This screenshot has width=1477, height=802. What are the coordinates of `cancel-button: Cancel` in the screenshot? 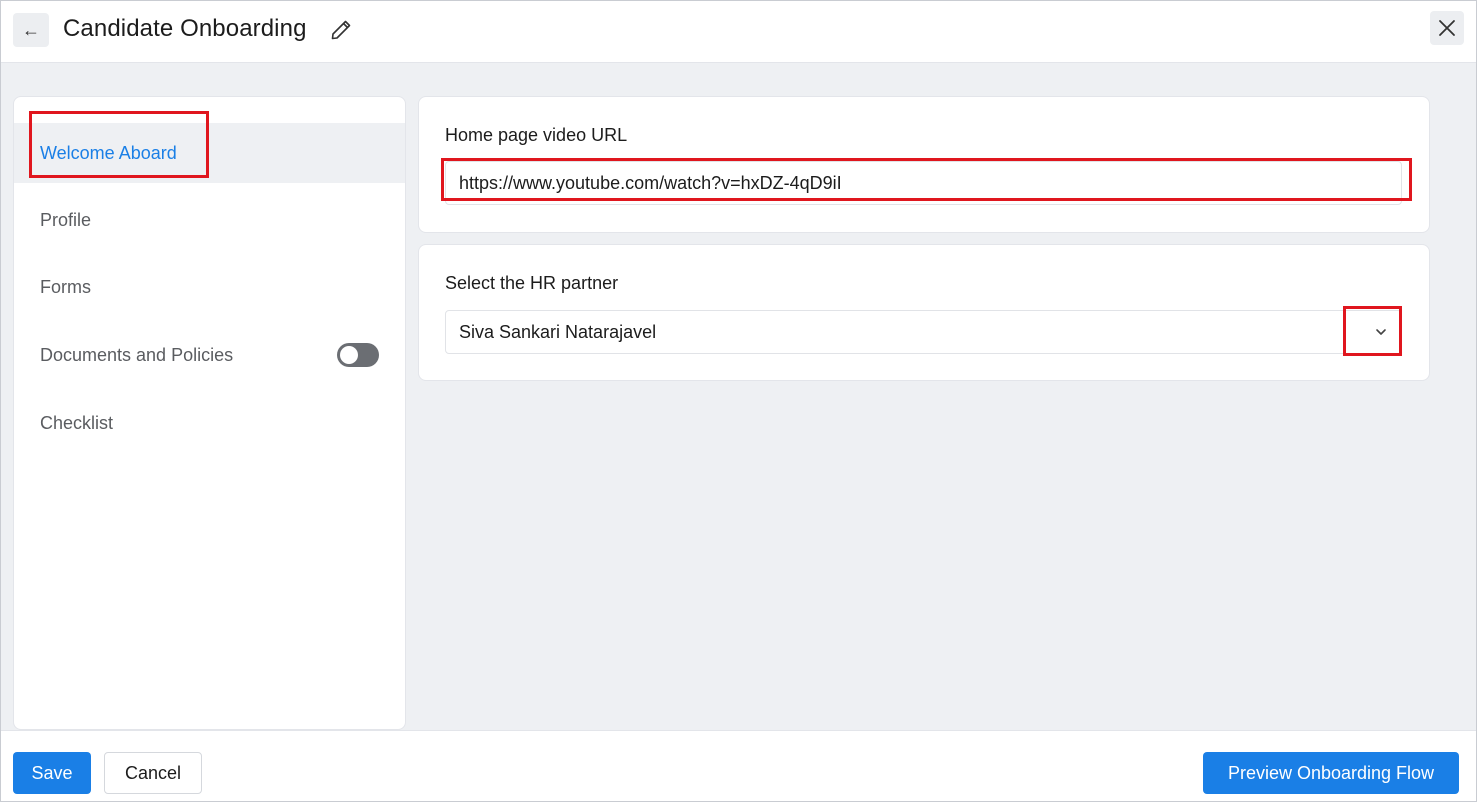 It's located at (153, 773).